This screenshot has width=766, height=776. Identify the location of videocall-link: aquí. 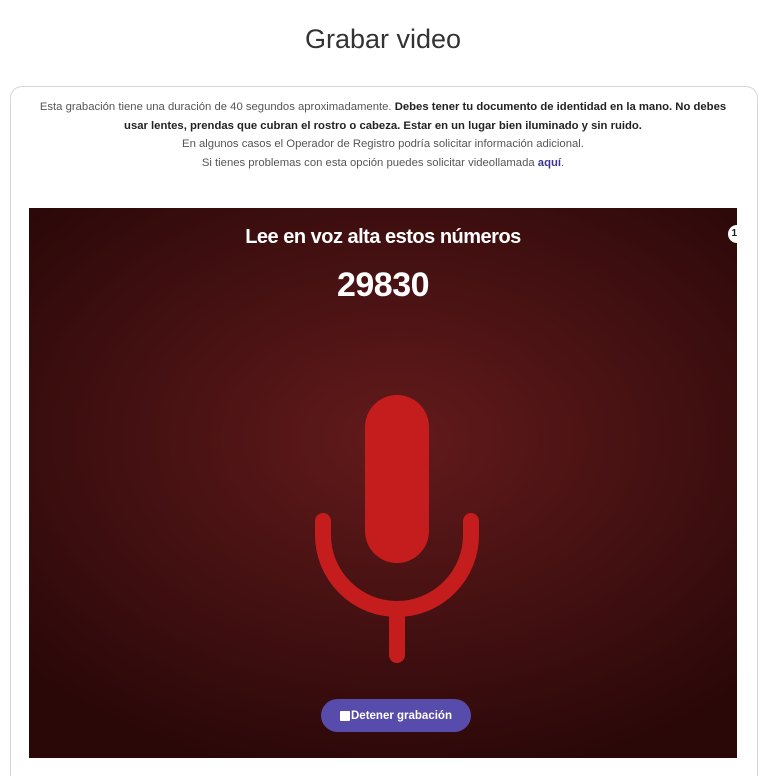
(549, 163).